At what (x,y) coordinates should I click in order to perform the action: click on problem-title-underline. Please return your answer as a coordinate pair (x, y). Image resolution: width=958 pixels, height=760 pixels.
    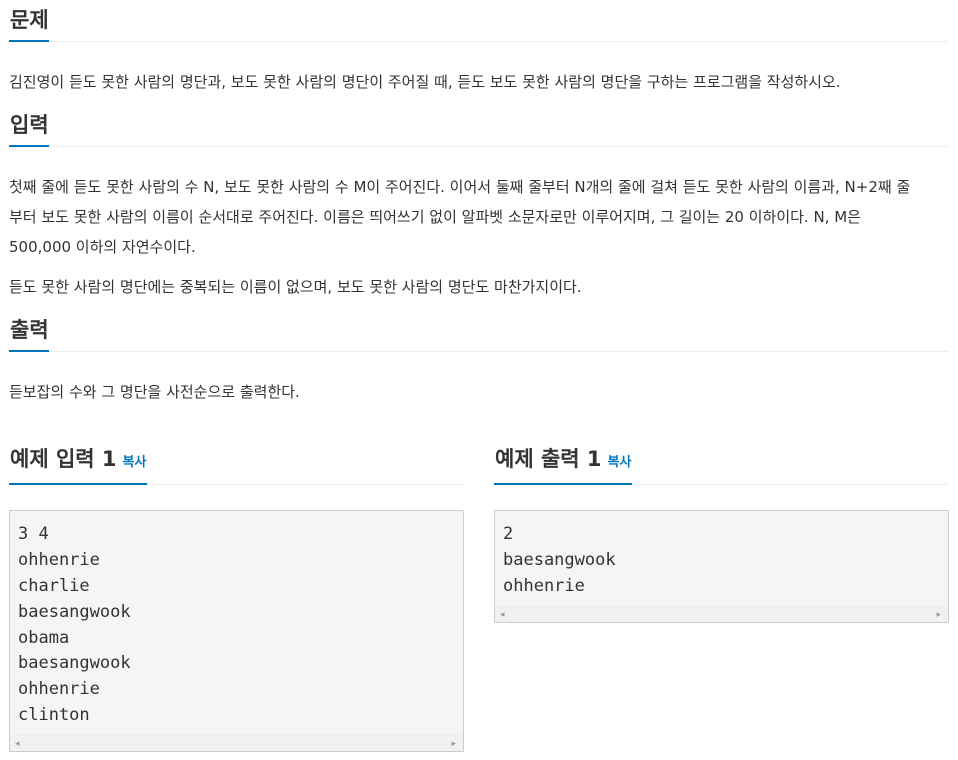
    Looking at the image, I should click on (29, 41).